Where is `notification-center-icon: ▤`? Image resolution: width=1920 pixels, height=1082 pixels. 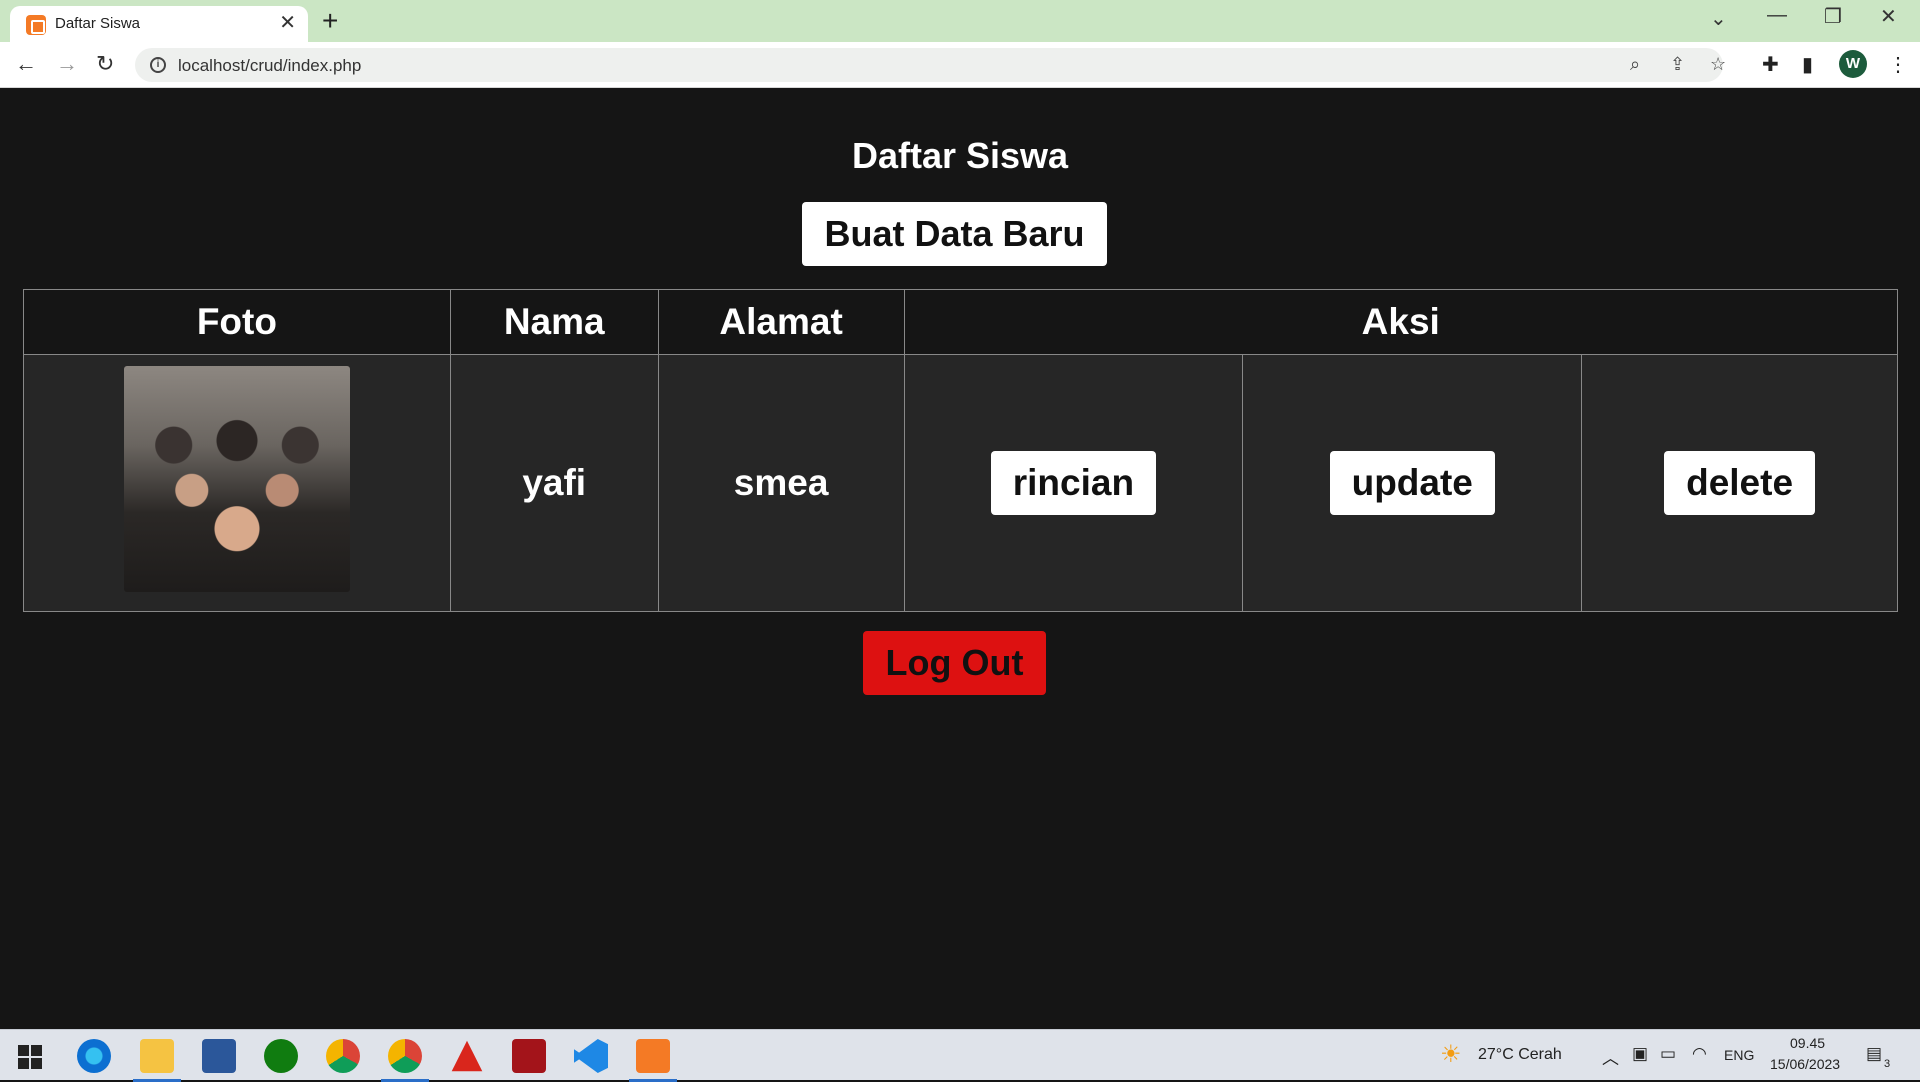 notification-center-icon: ▤ is located at coordinates (1874, 1054).